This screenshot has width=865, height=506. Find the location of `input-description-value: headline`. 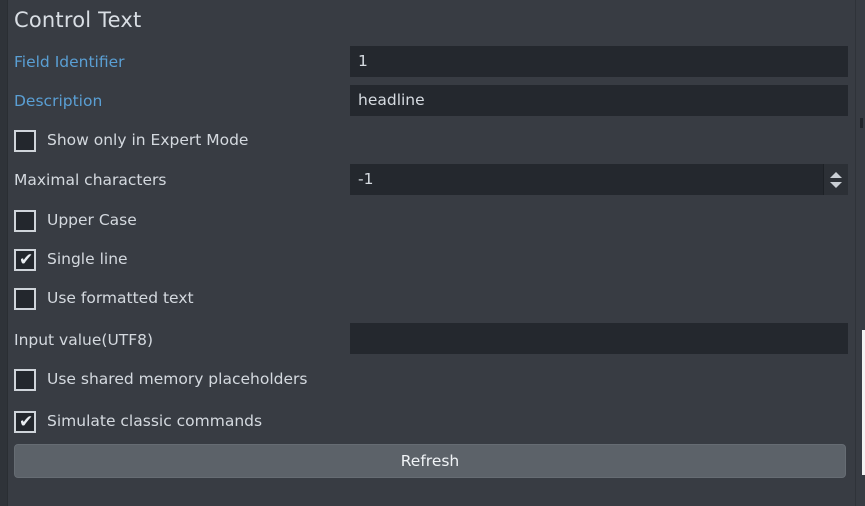

input-description-value: headline is located at coordinates (391, 99).